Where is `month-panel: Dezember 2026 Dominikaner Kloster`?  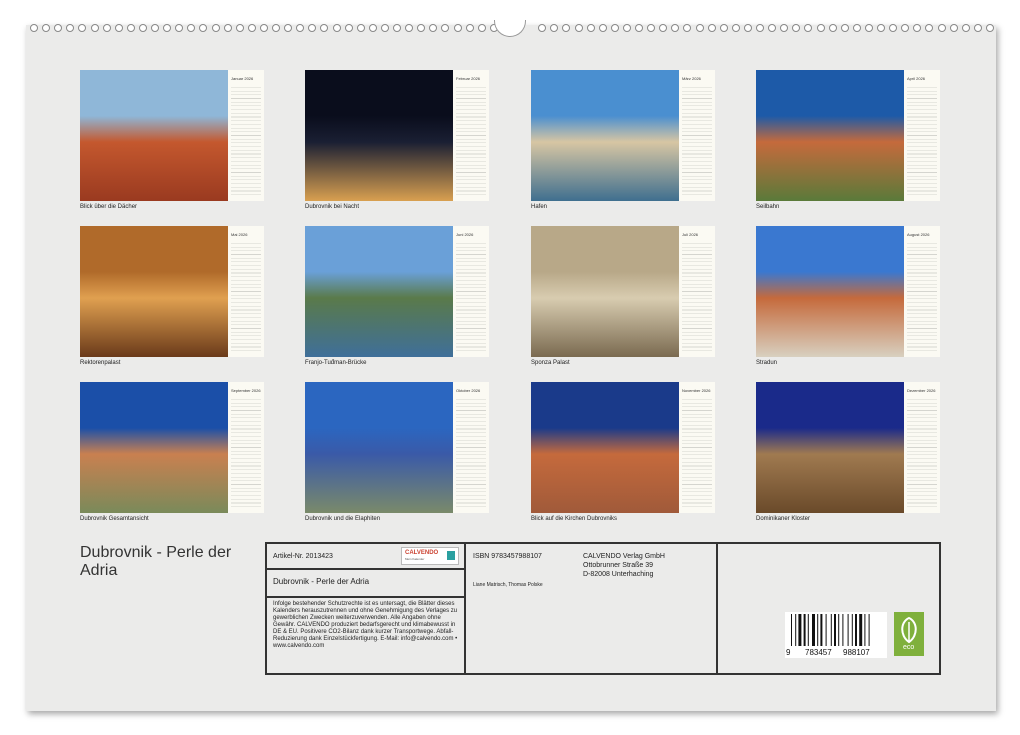 month-panel: Dezember 2026 Dominikaner Kloster is located at coordinates (849, 457).